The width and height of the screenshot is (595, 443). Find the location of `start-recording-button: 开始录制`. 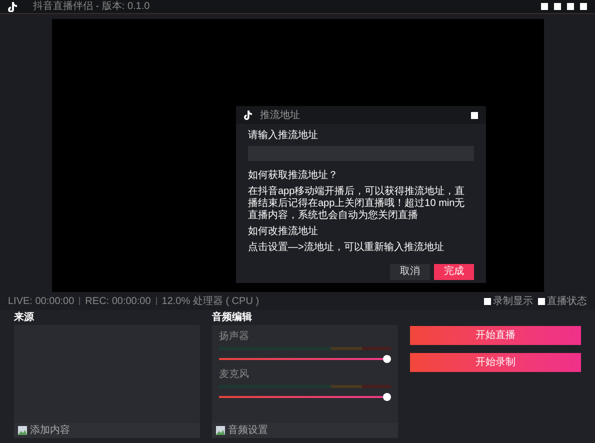

start-recording-button: 开始录制 is located at coordinates (495, 362).